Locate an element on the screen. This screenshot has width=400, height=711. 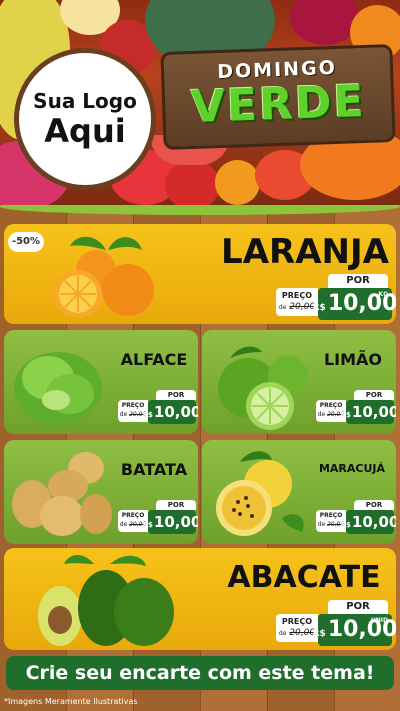
product-name: BATATA is located at coordinates (154, 469).